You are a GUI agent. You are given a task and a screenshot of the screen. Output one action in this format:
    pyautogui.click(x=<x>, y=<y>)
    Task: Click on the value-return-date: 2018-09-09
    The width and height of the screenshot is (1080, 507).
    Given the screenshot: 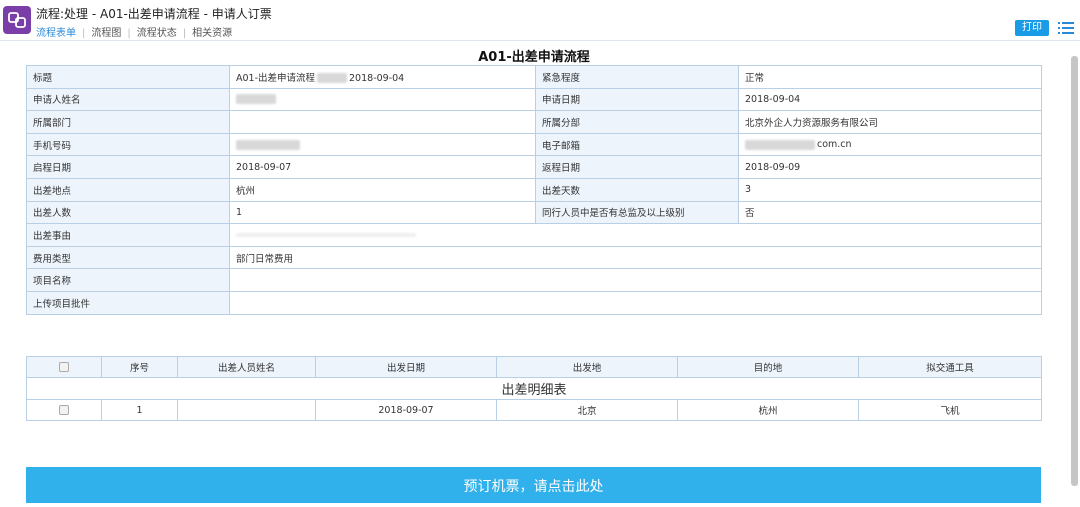 What is the action you would take?
    pyautogui.click(x=890, y=167)
    